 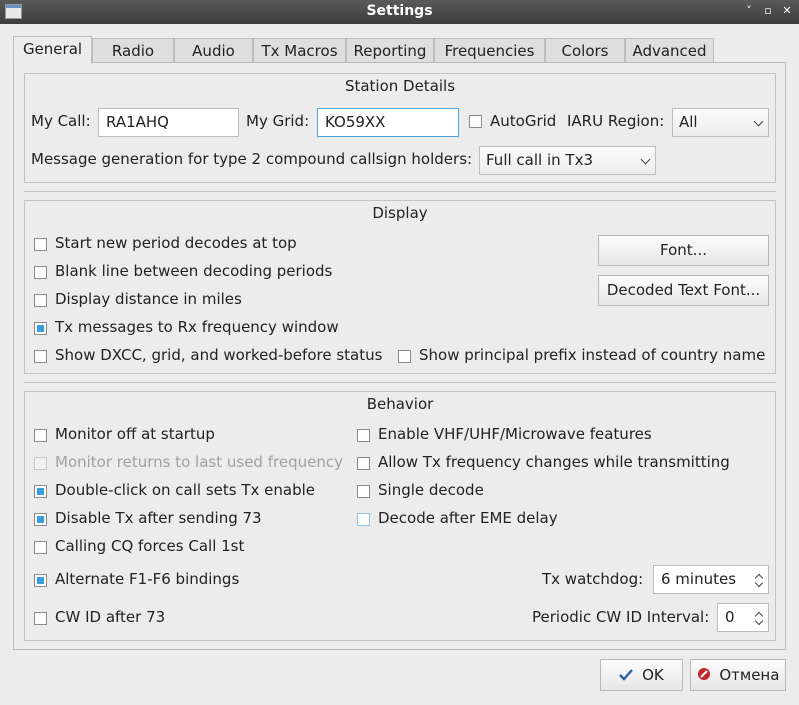 What do you see at coordinates (40, 272) in the screenshot?
I see `blank-line-checkbox` at bounding box center [40, 272].